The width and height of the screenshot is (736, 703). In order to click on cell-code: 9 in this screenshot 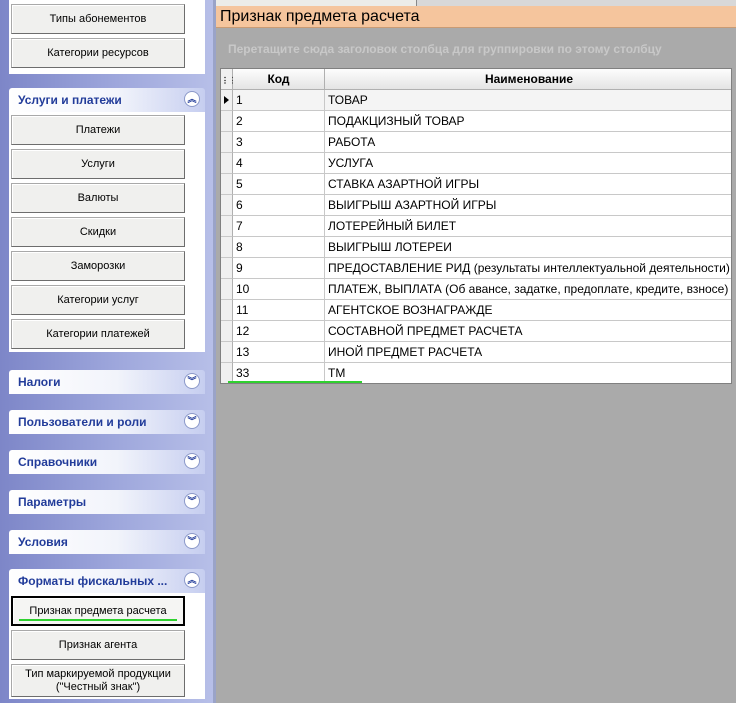, I will do `click(279, 268)`.